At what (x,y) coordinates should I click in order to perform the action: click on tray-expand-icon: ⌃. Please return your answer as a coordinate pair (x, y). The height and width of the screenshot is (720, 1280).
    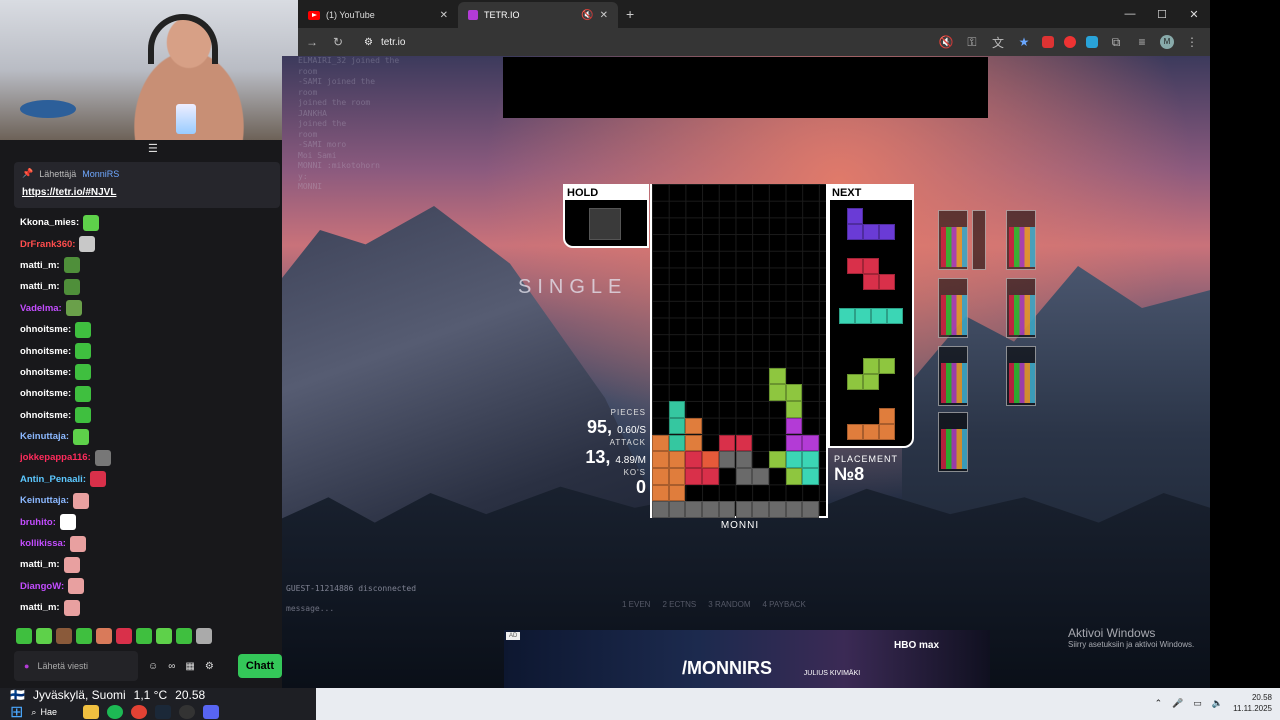
    Looking at the image, I should click on (1159, 703).